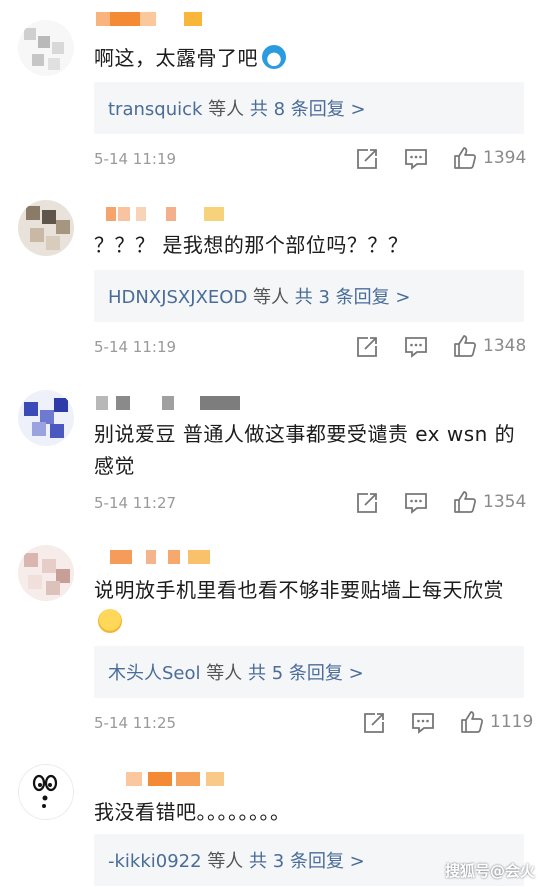  What do you see at coordinates (177, 297) in the screenshot?
I see `reply-user: HDNXJSXJXEOD` at bounding box center [177, 297].